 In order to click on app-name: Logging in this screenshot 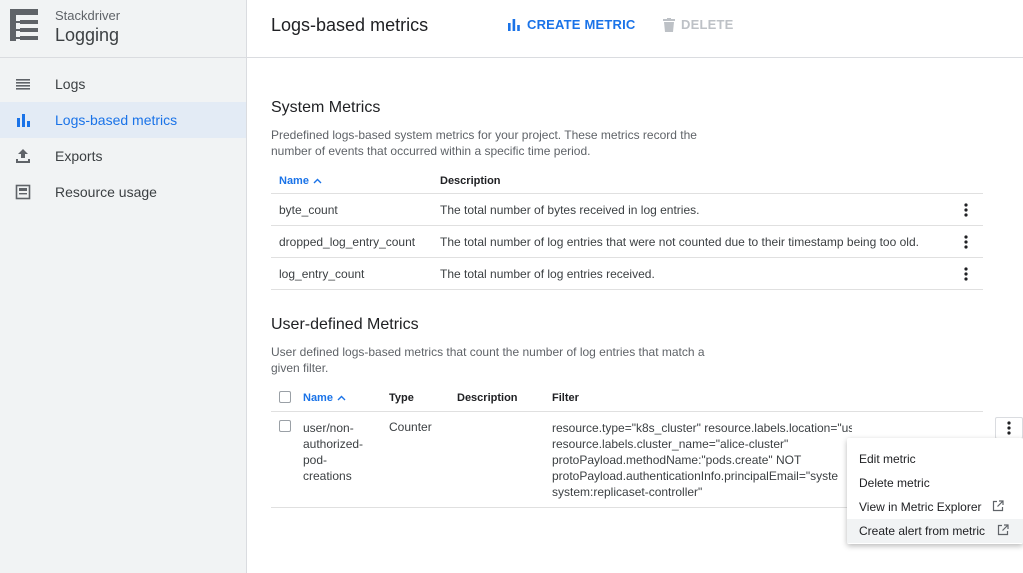, I will do `click(87, 35)`.